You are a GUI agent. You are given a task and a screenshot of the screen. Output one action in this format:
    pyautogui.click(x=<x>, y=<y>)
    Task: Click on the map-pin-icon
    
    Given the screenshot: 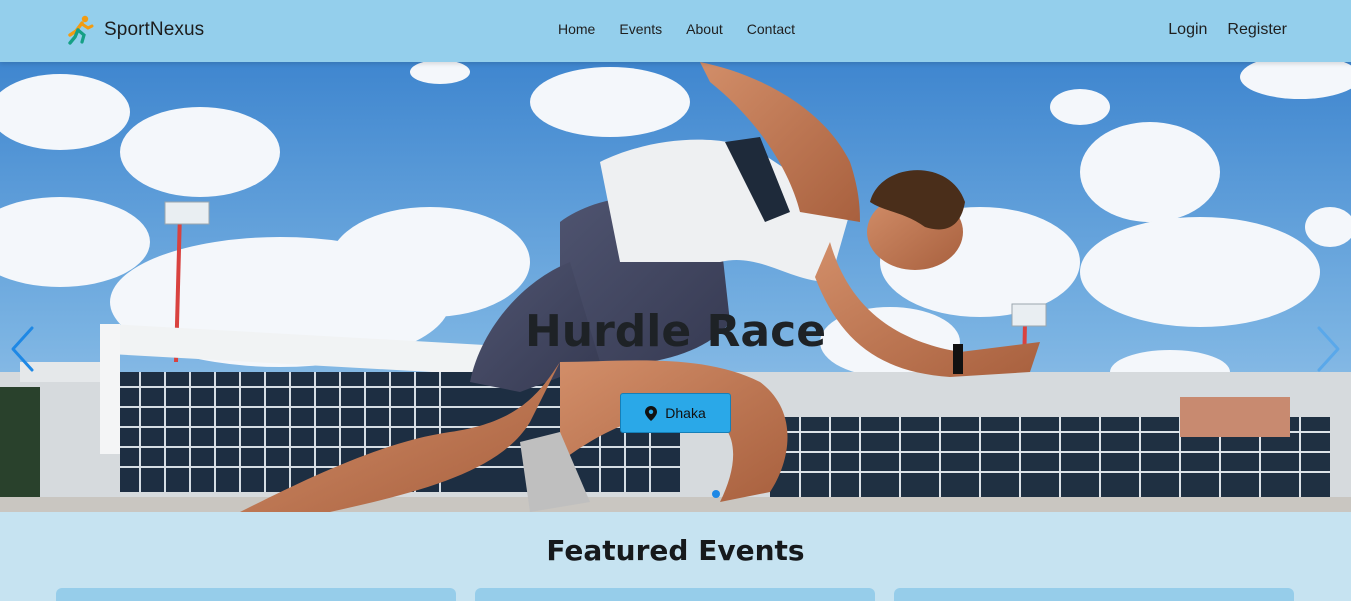 What is the action you would take?
    pyautogui.click(x=651, y=413)
    